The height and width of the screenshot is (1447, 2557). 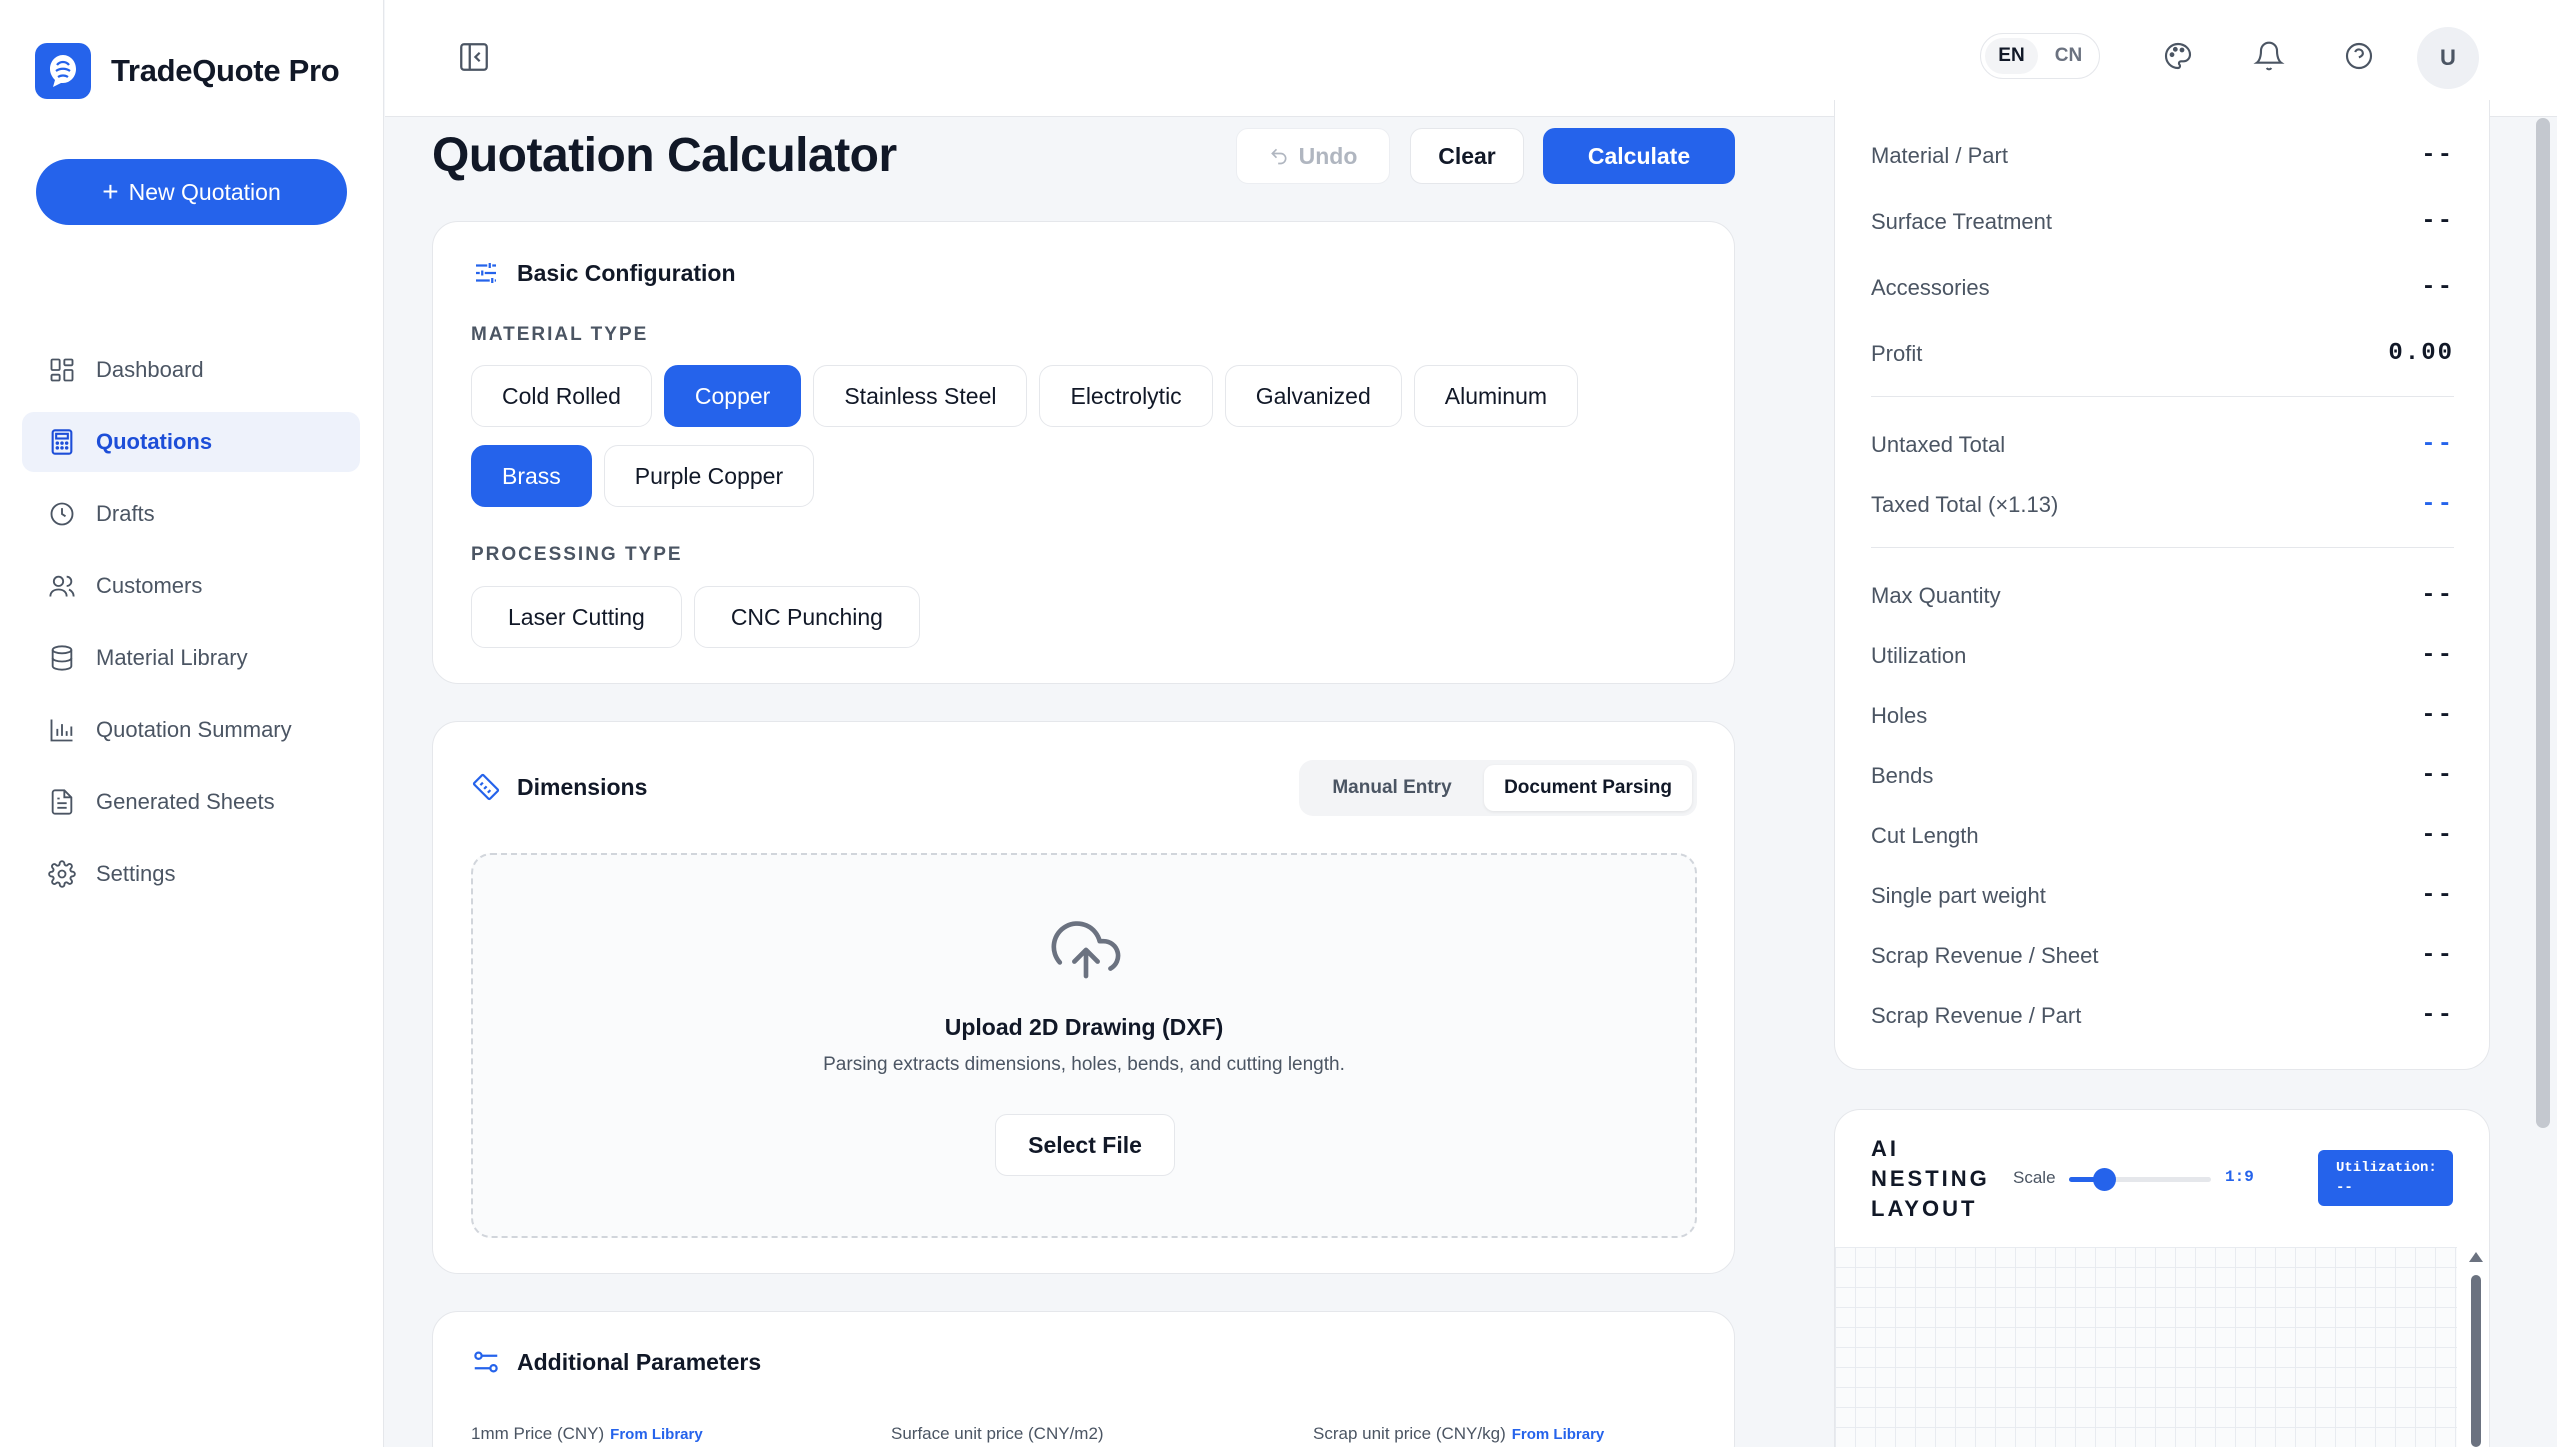 What do you see at coordinates (1496, 396) in the screenshot?
I see `material-chip: Aluminum` at bounding box center [1496, 396].